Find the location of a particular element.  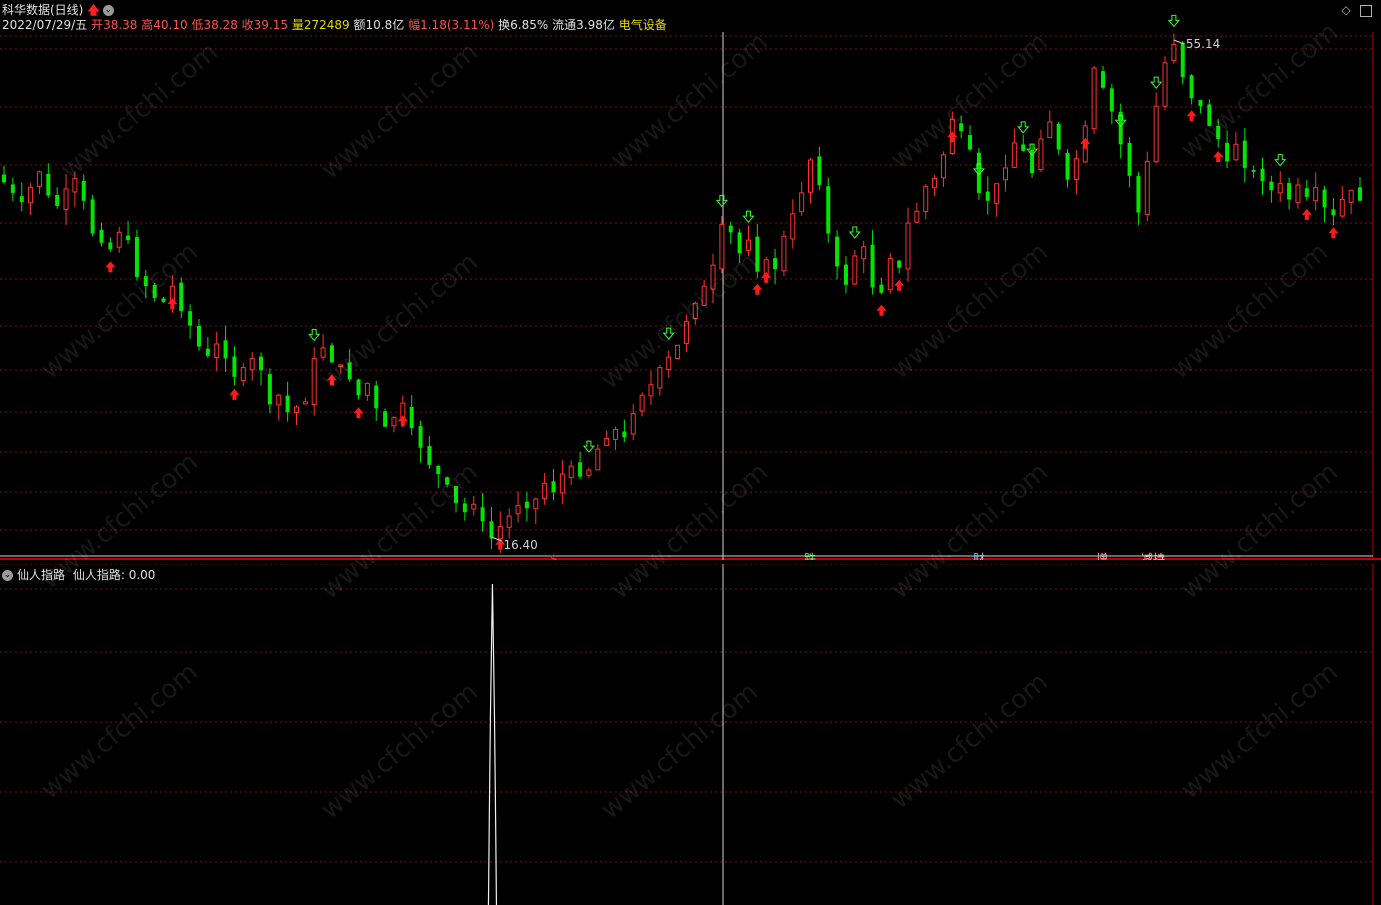

high-price-label: 55.14 is located at coordinates (1203, 44).